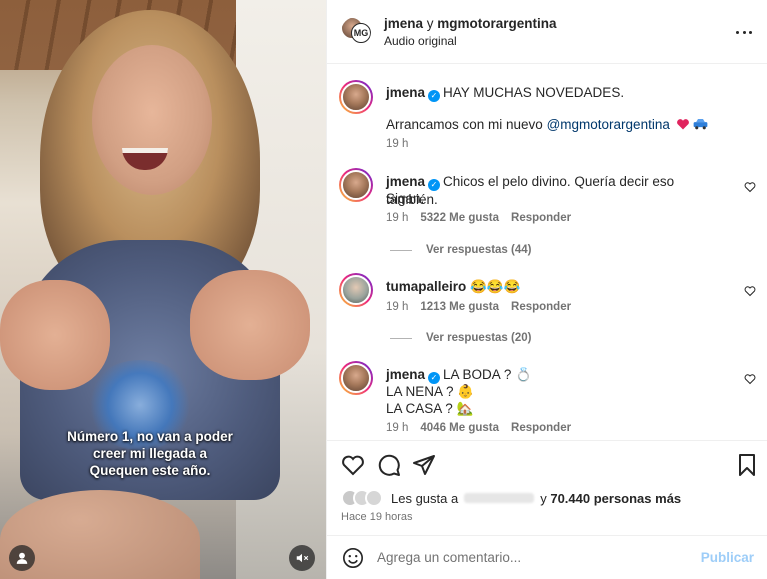 This screenshot has height=579, width=767. What do you see at coordinates (353, 558) in the screenshot?
I see `emoji-icon` at bounding box center [353, 558].